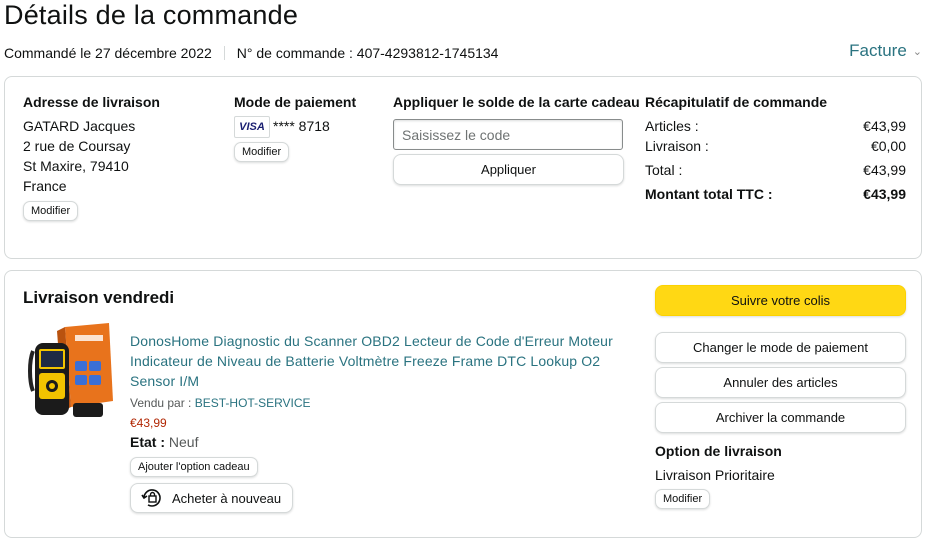  Describe the element at coordinates (775, 146) in the screenshot. I see `summary-row-shipping: Livraison : €0,00` at that location.